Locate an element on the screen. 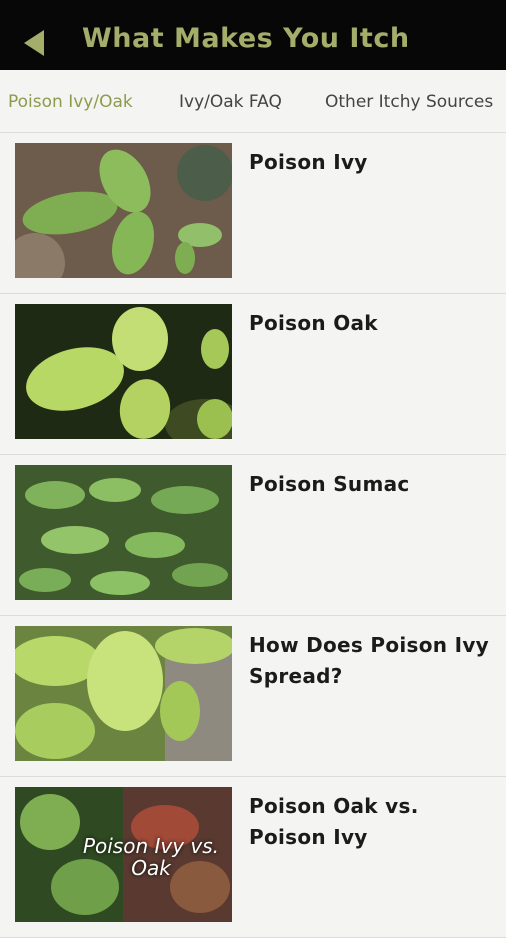 The height and width of the screenshot is (938, 506). poison-oak-vs-ivy-image: Poison Ivy vs. Oak is located at coordinates (123, 854).